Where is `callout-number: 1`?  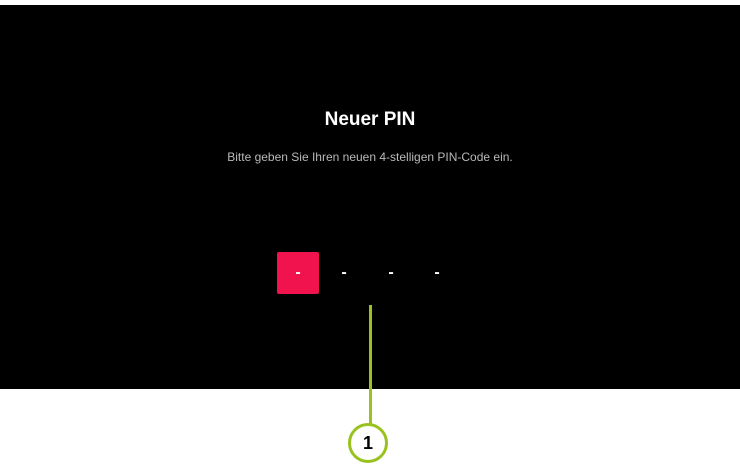
callout-number: 1 is located at coordinates (367, 442).